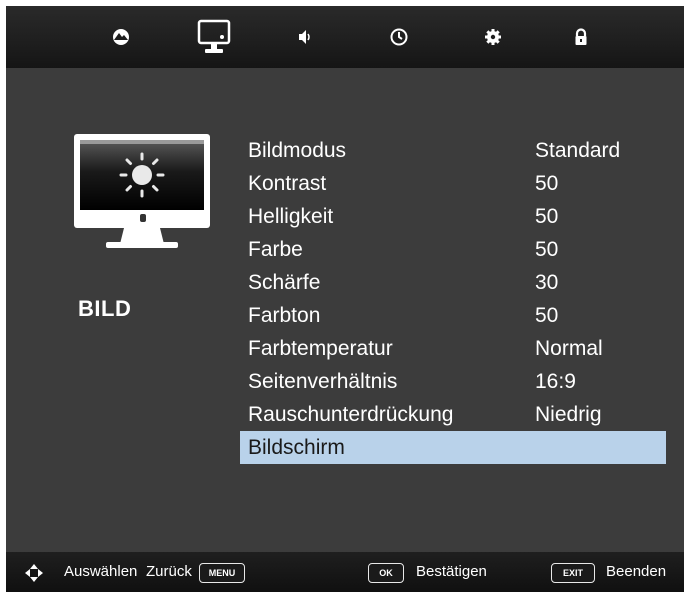  Describe the element at coordinates (573, 573) in the screenshot. I see `exit-key-button: EXIT` at that location.